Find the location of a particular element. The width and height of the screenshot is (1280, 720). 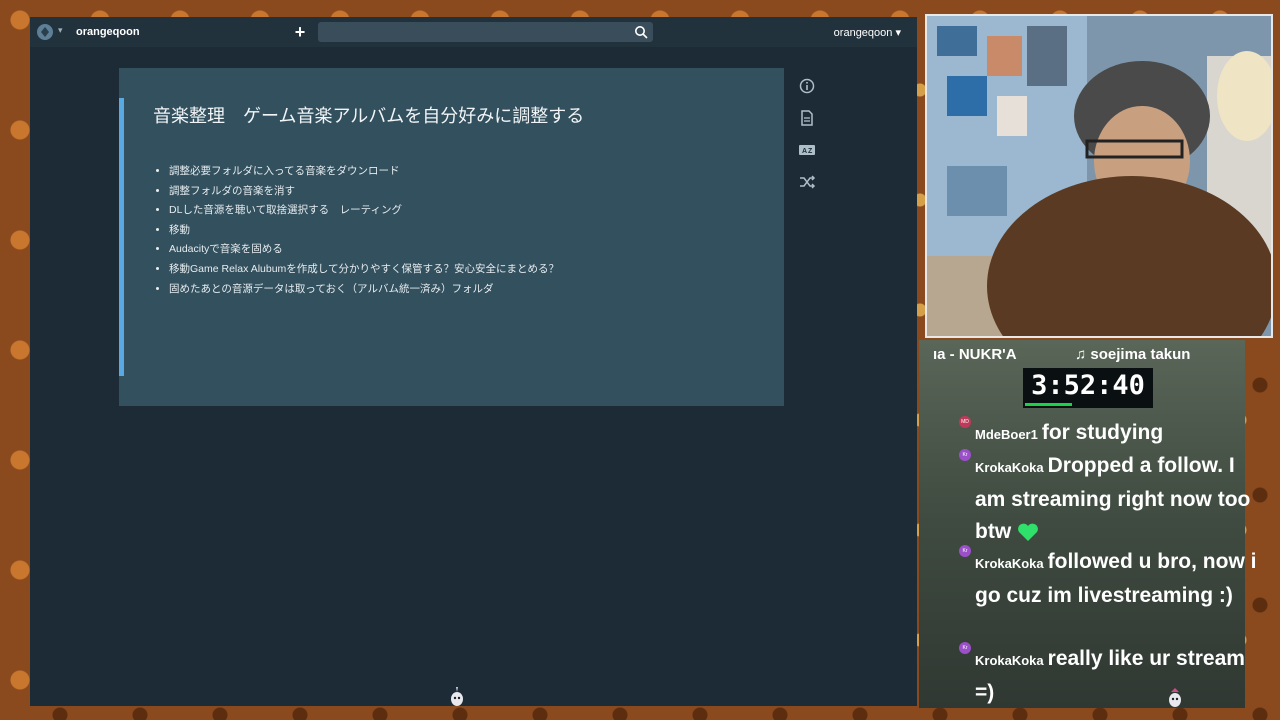

user-menu-label: orangeqoon is located at coordinates (863, 33).